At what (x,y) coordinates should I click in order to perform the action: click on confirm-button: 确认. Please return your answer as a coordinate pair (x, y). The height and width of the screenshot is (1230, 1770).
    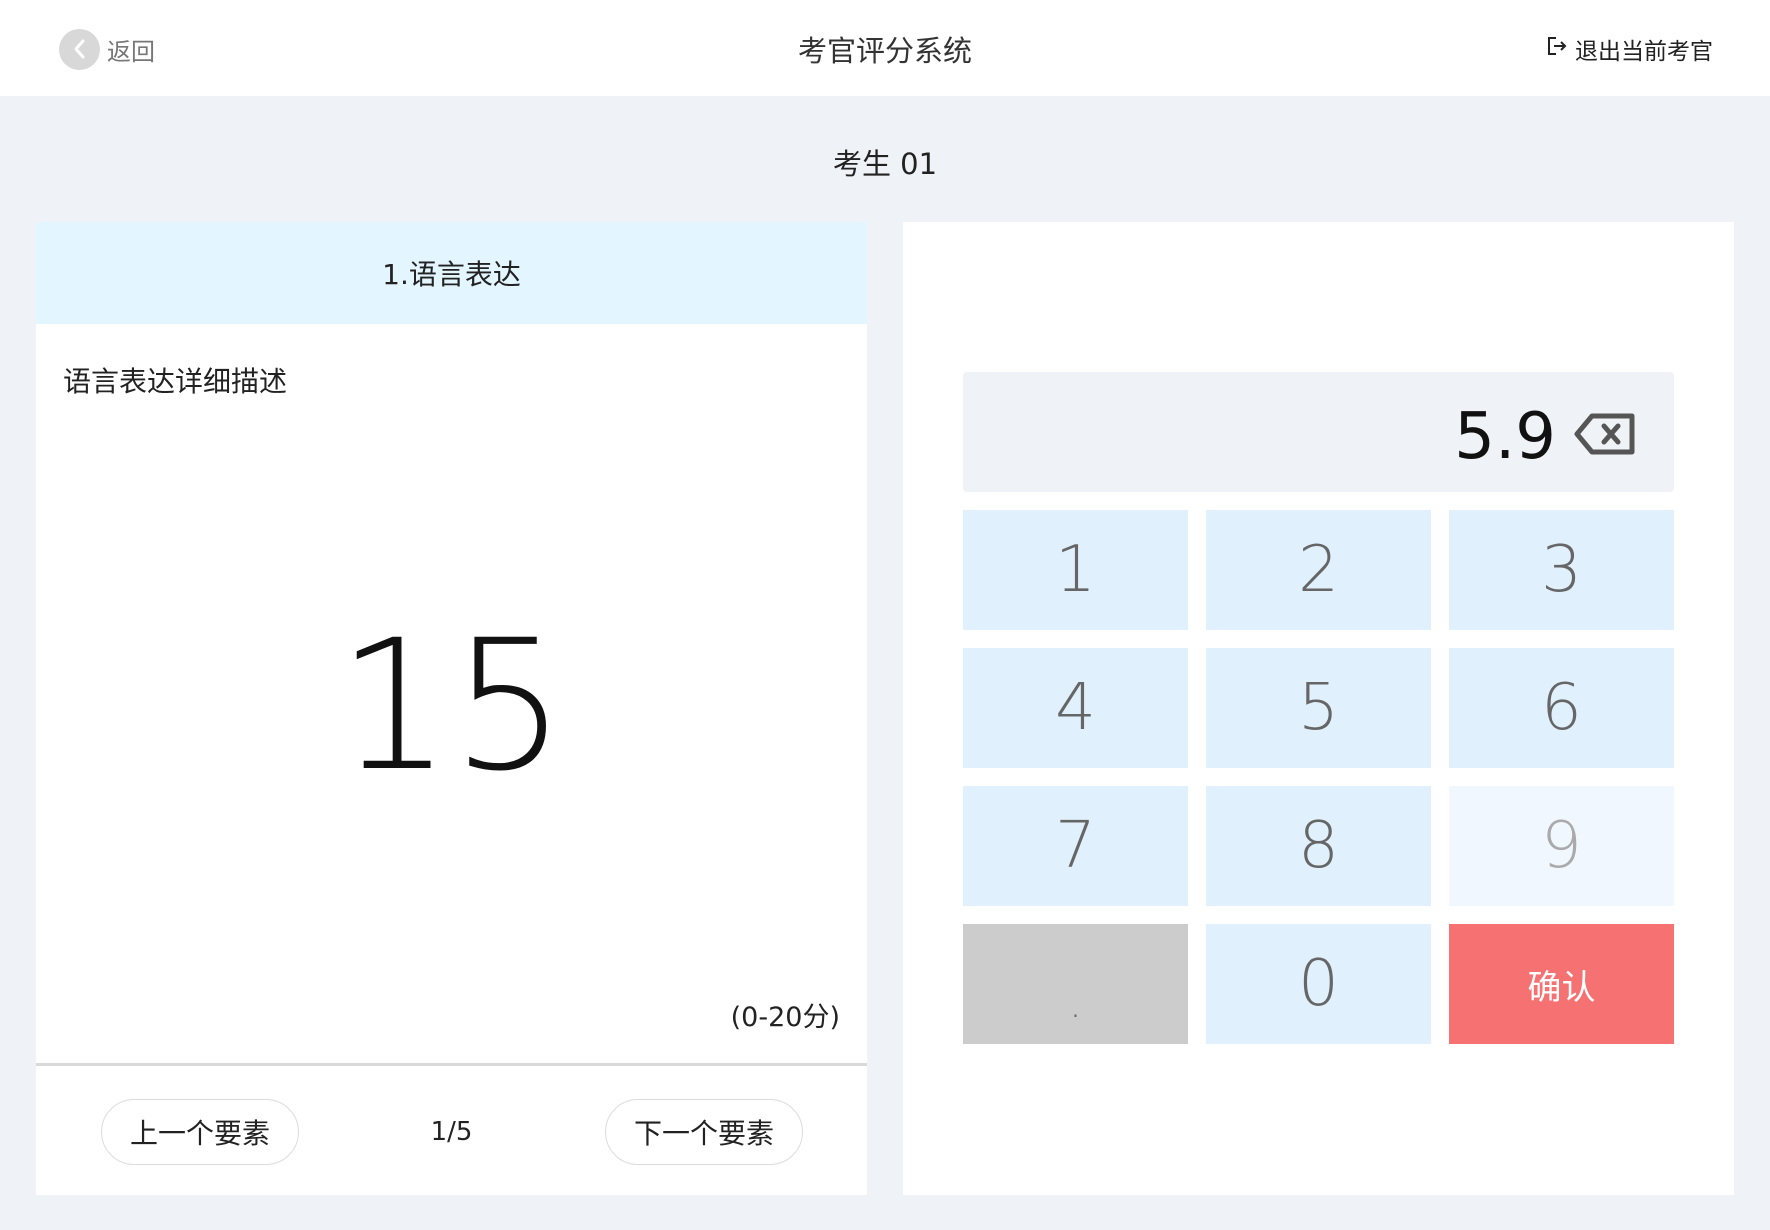
    Looking at the image, I should click on (1561, 984).